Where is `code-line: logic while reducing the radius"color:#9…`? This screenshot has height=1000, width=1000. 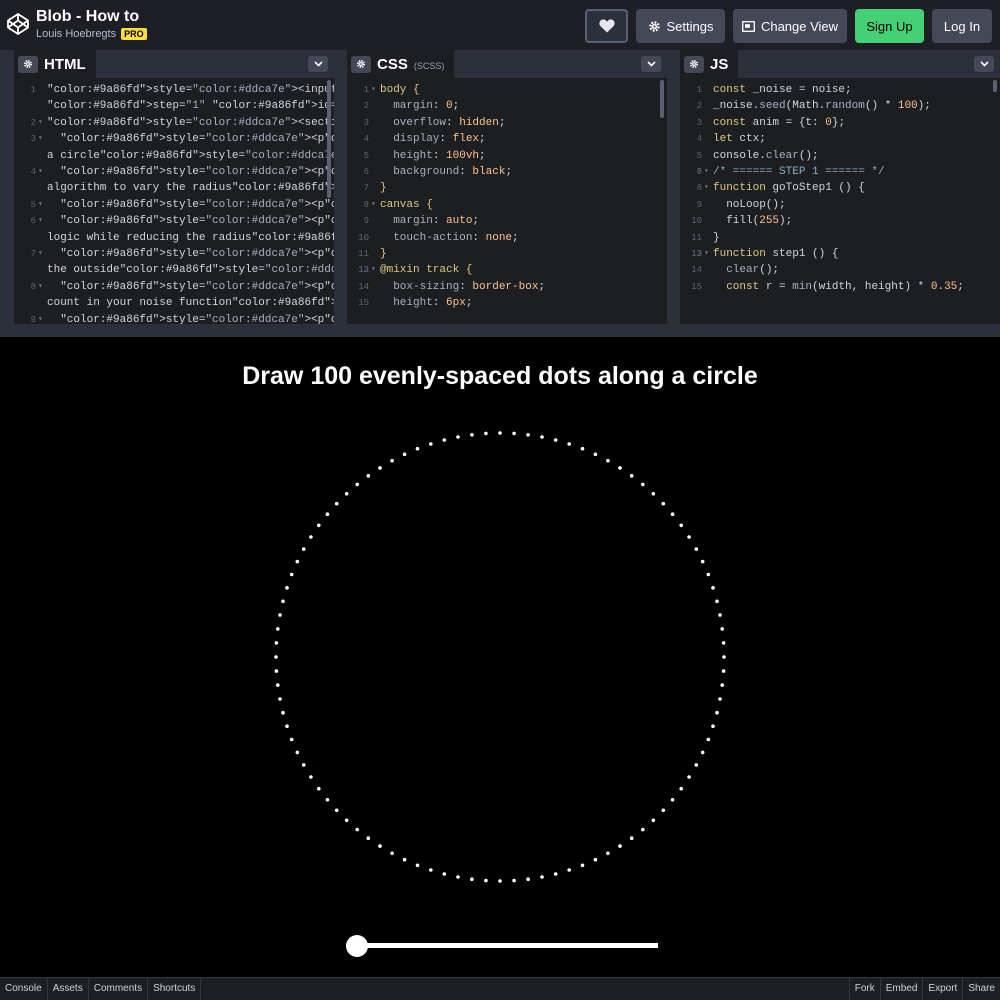 code-line: logic while reducing the radius"color:#9… is located at coordinates (174, 238).